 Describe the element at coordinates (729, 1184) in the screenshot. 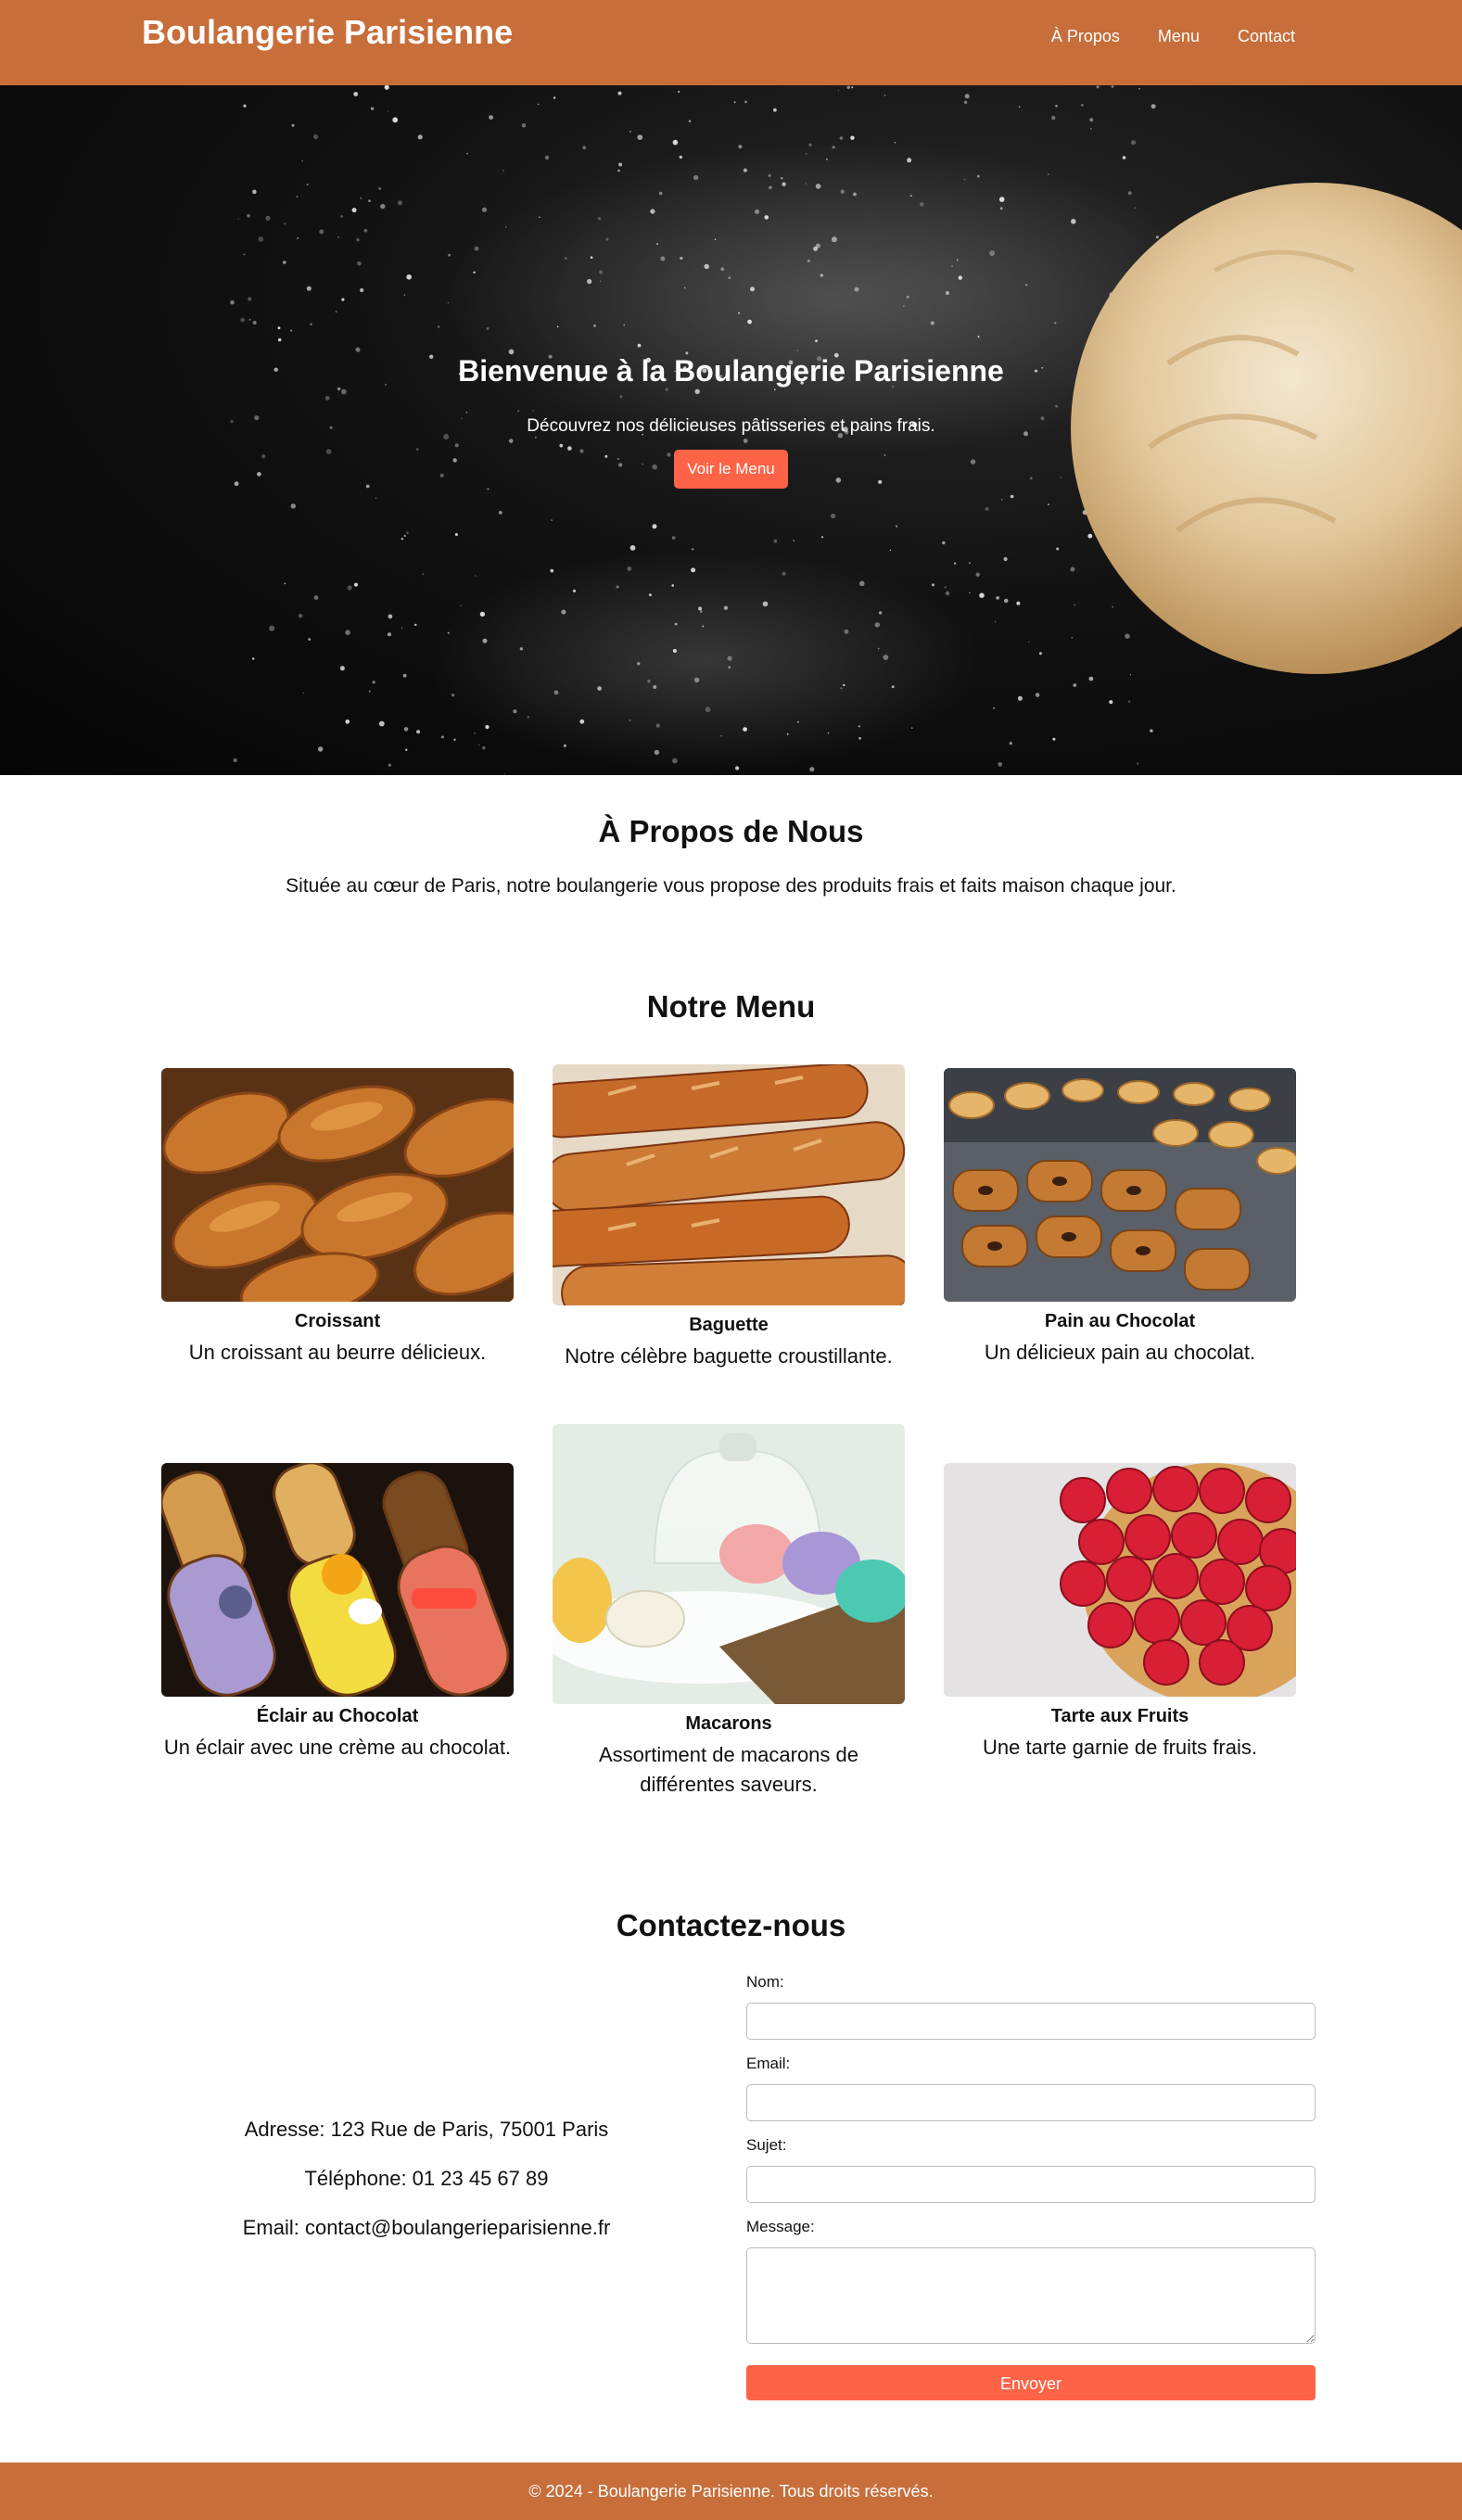

I see `baguette-photo` at that location.